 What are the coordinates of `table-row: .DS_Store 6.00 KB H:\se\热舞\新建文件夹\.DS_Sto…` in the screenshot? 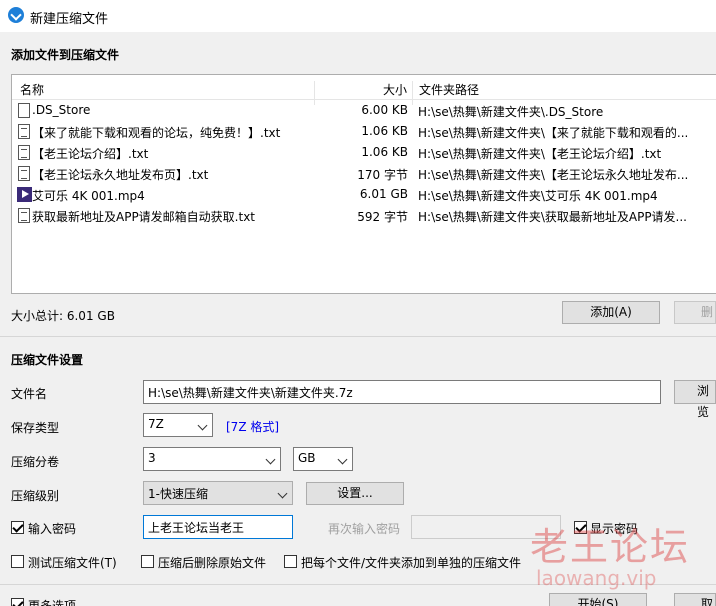 It's located at (364, 110).